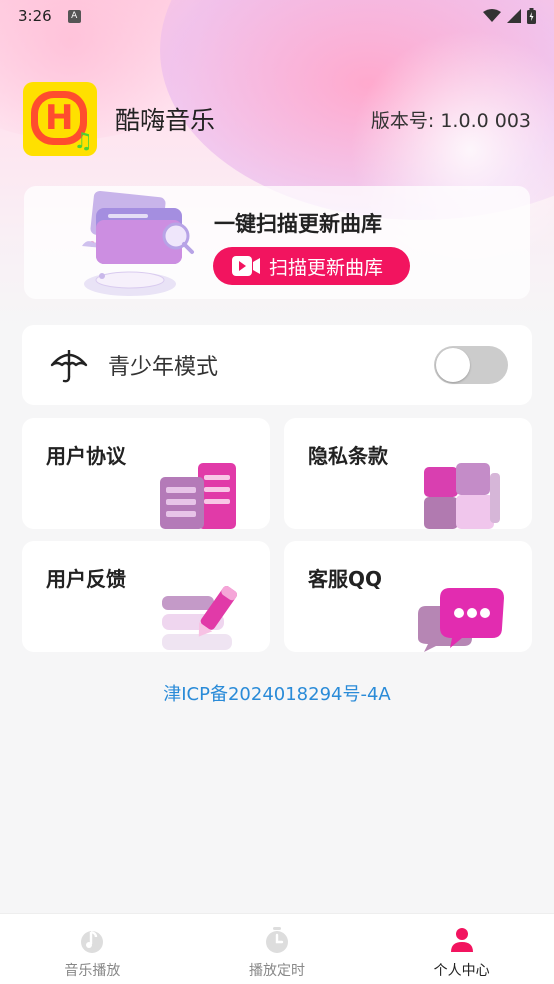 Image resolution: width=554 pixels, height=984 pixels. What do you see at coordinates (450, 120) in the screenshot?
I see `version-label: 版本号: 1.0.0 003` at bounding box center [450, 120].